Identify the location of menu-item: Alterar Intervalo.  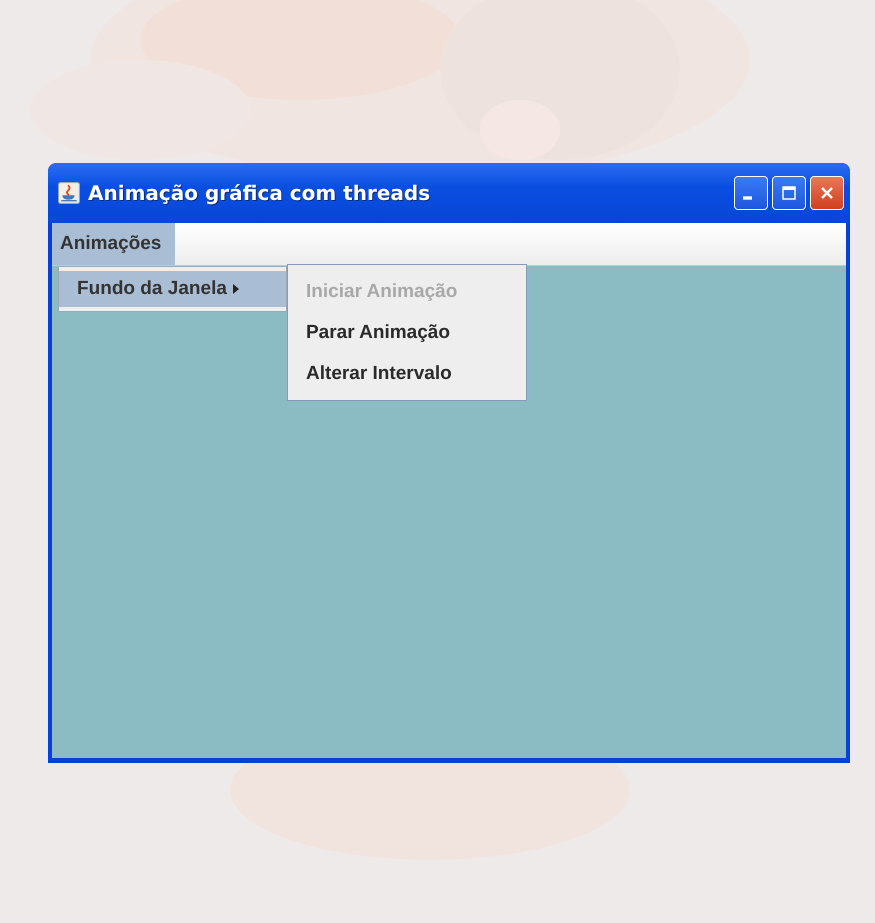
(407, 373).